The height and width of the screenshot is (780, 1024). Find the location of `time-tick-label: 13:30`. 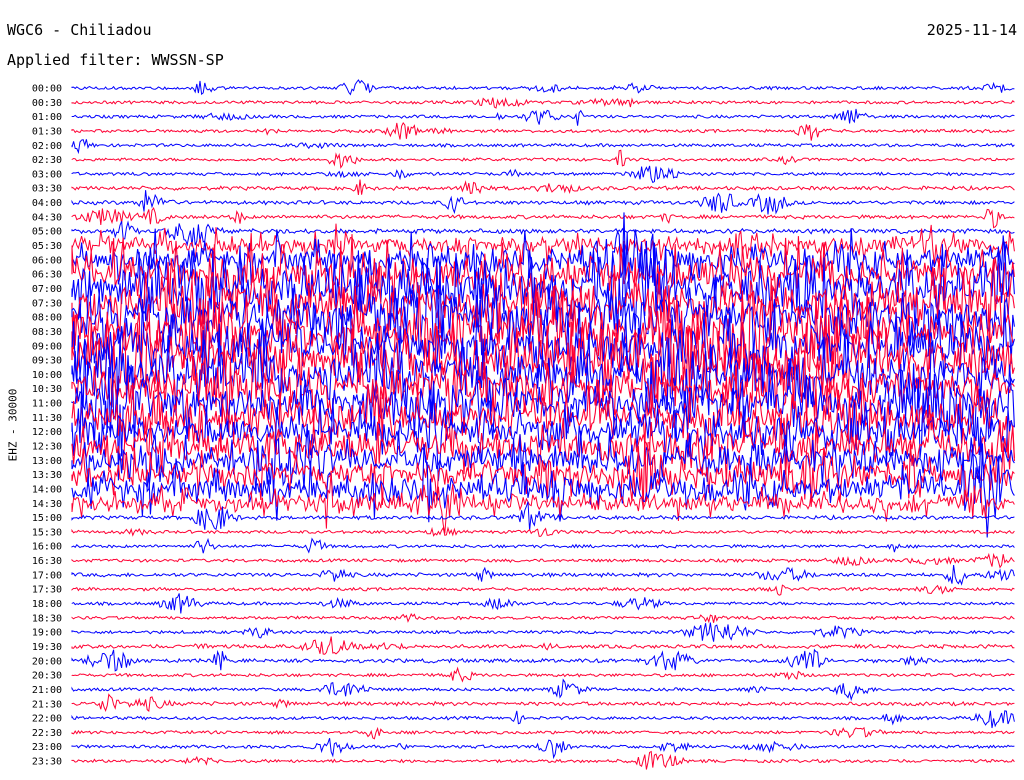

time-tick-label: 13:30 is located at coordinates (47, 475).